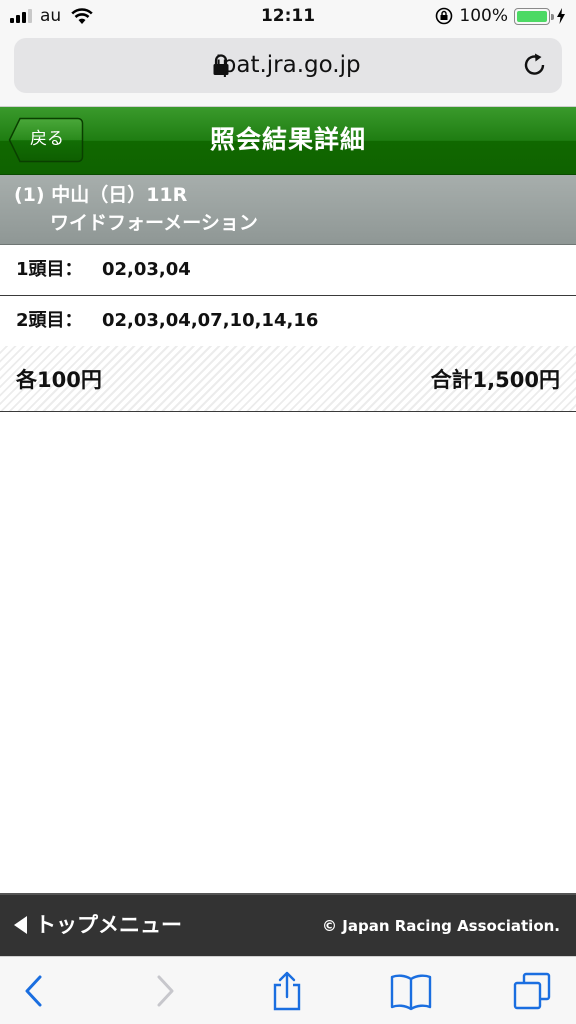 The height and width of the screenshot is (1024, 576). Describe the element at coordinates (49, 320) in the screenshot. I see `selection-label: 2頭目：` at that location.